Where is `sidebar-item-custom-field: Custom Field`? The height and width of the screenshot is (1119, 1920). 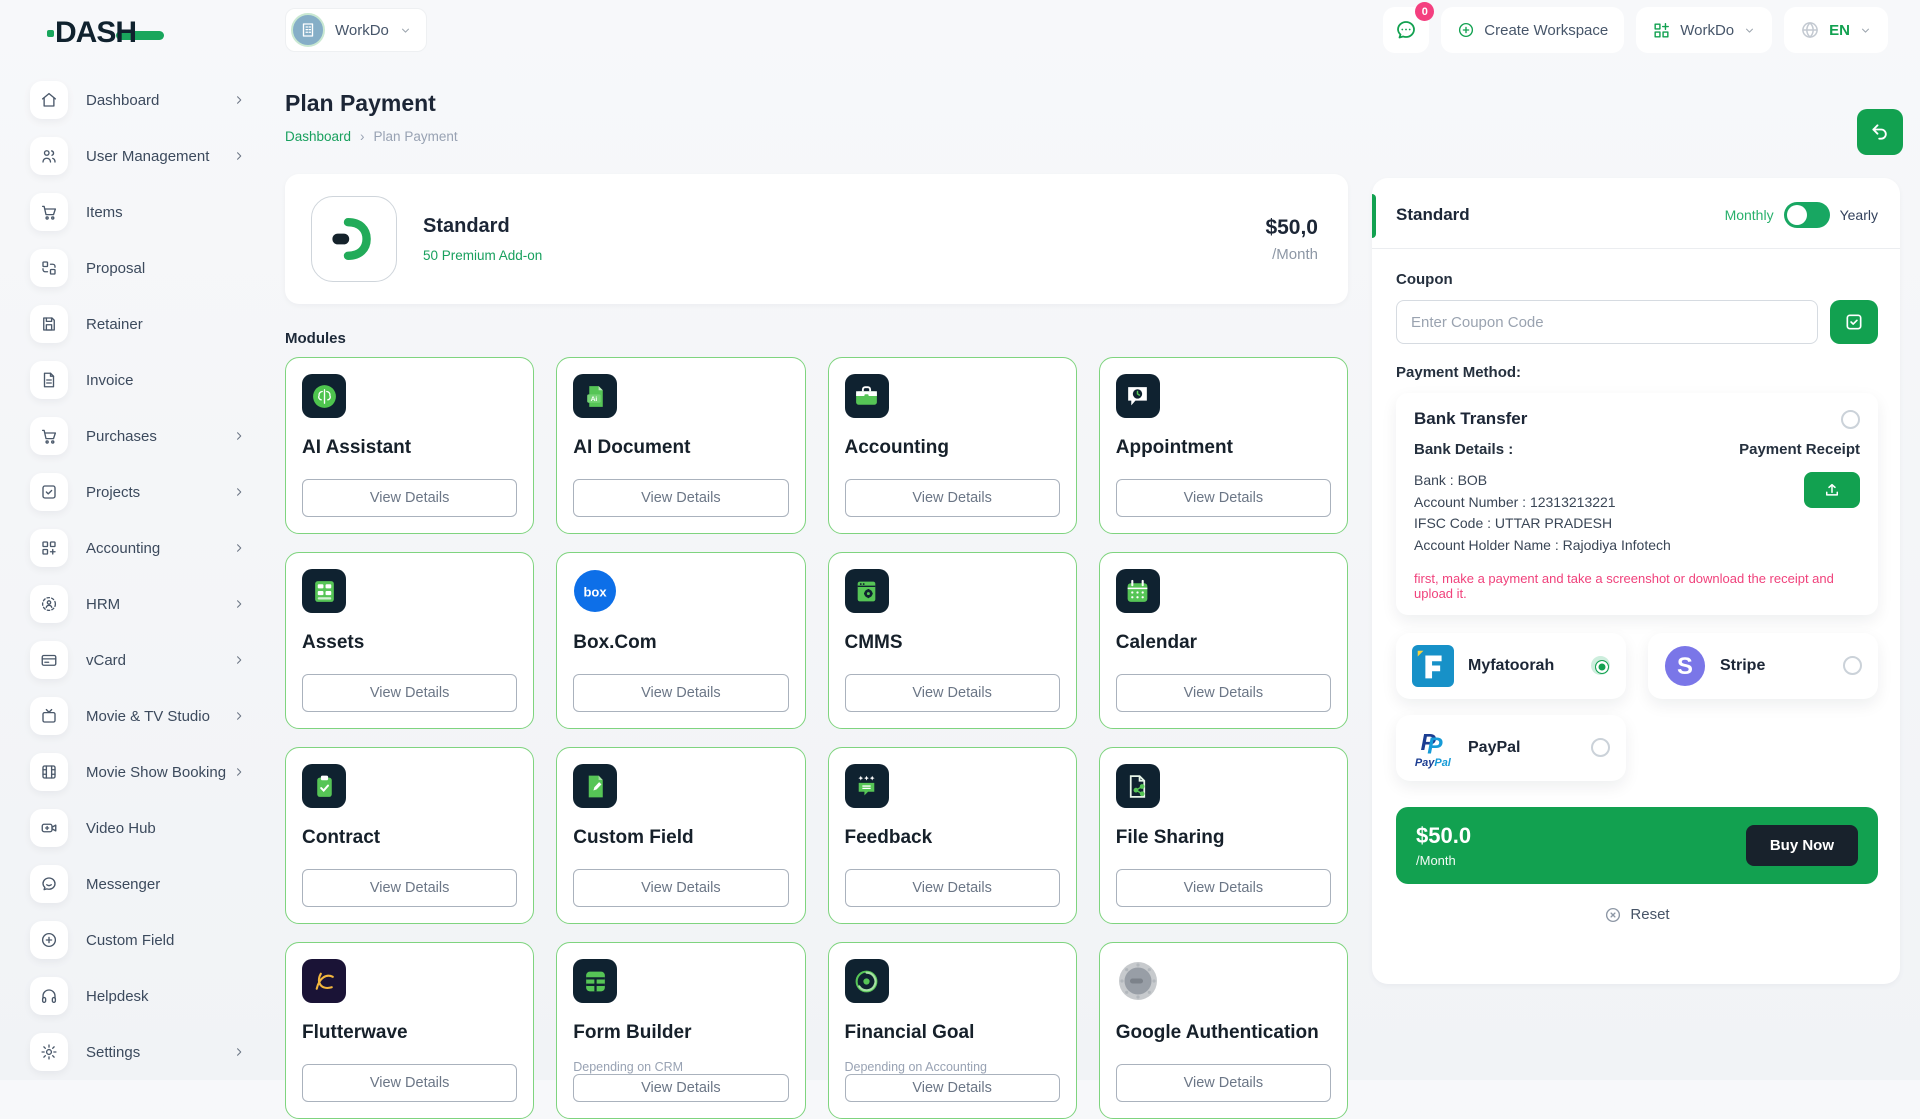
sidebar-item-custom-field: Custom Field is located at coordinates (140, 940).